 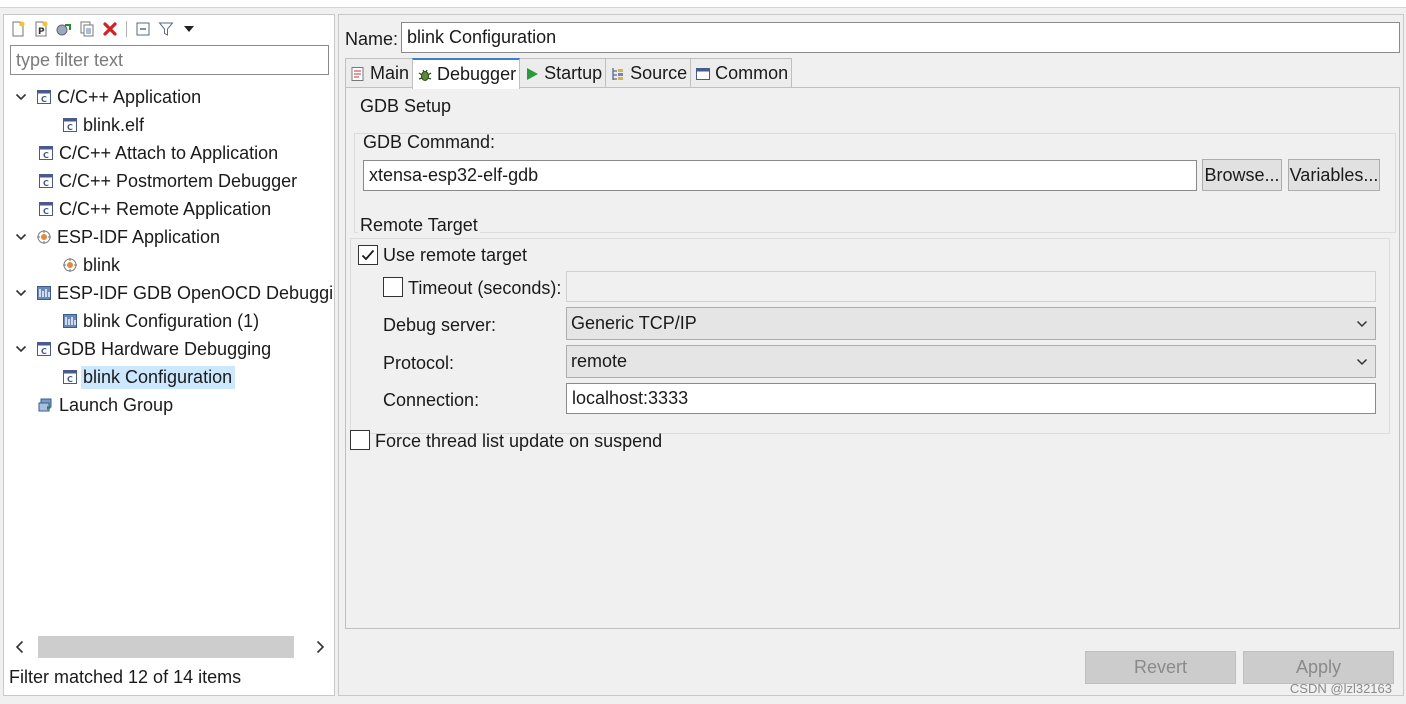 What do you see at coordinates (406, 106) in the screenshot?
I see `gdb-setup-title: GDB Setup` at bounding box center [406, 106].